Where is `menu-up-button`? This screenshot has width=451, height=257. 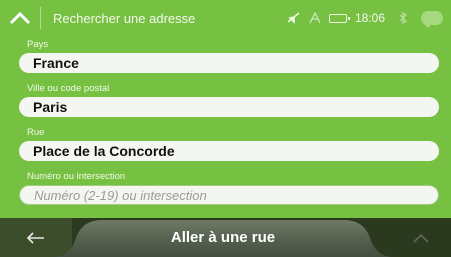
menu-up-button is located at coordinates (20, 18).